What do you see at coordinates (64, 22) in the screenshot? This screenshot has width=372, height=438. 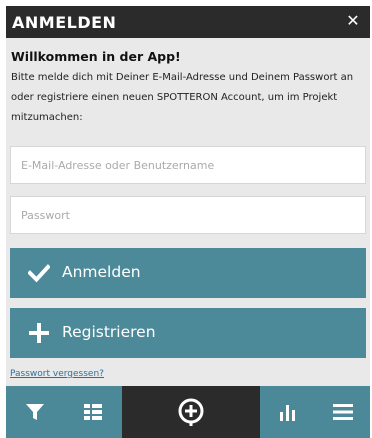 I see `dialog-title: ANMELDEN` at bounding box center [64, 22].